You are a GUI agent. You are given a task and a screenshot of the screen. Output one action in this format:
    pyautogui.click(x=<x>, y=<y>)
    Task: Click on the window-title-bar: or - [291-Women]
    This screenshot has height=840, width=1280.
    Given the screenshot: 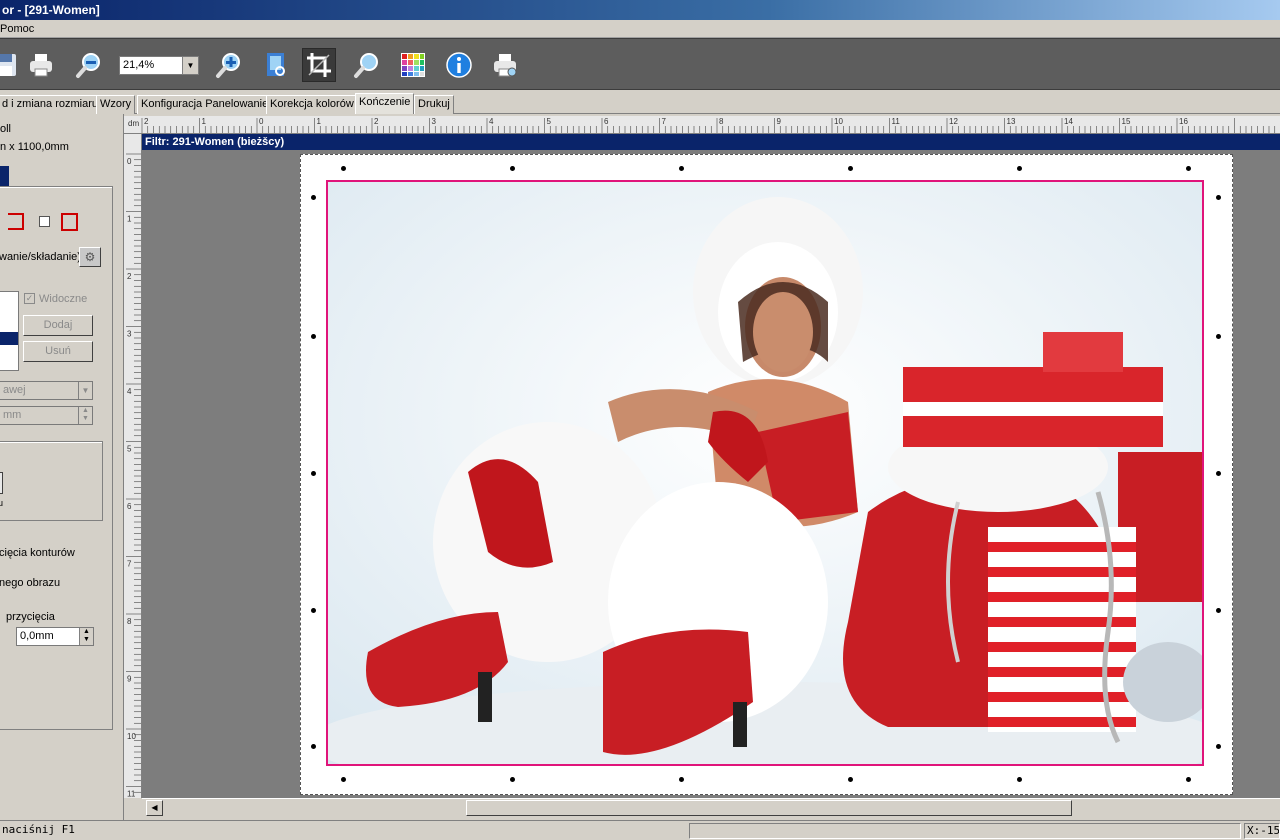 What is the action you would take?
    pyautogui.click(x=640, y=10)
    